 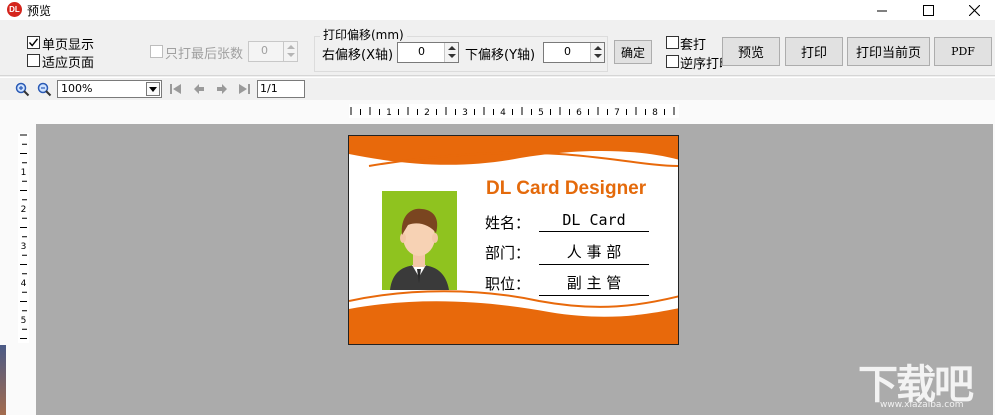 I want to click on name-value: DL Card, so click(x=594, y=221).